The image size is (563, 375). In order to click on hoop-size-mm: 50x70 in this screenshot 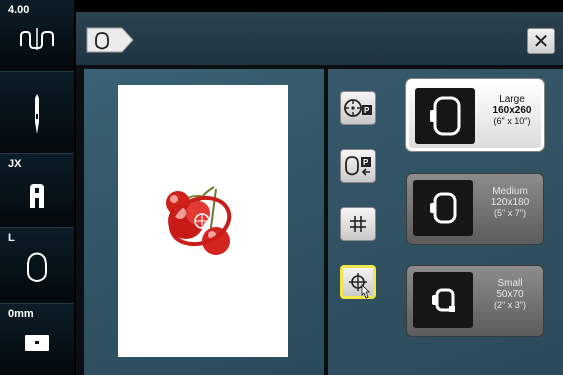, I will do `click(510, 294)`.